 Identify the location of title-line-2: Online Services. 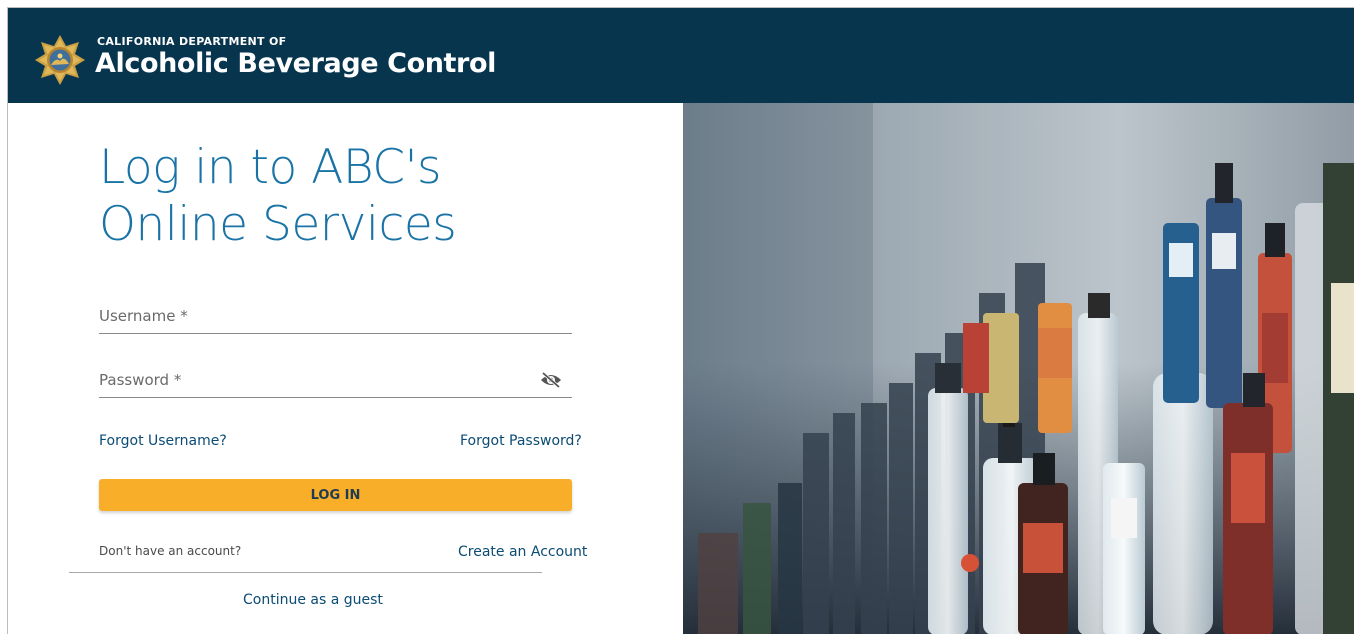
(278, 224).